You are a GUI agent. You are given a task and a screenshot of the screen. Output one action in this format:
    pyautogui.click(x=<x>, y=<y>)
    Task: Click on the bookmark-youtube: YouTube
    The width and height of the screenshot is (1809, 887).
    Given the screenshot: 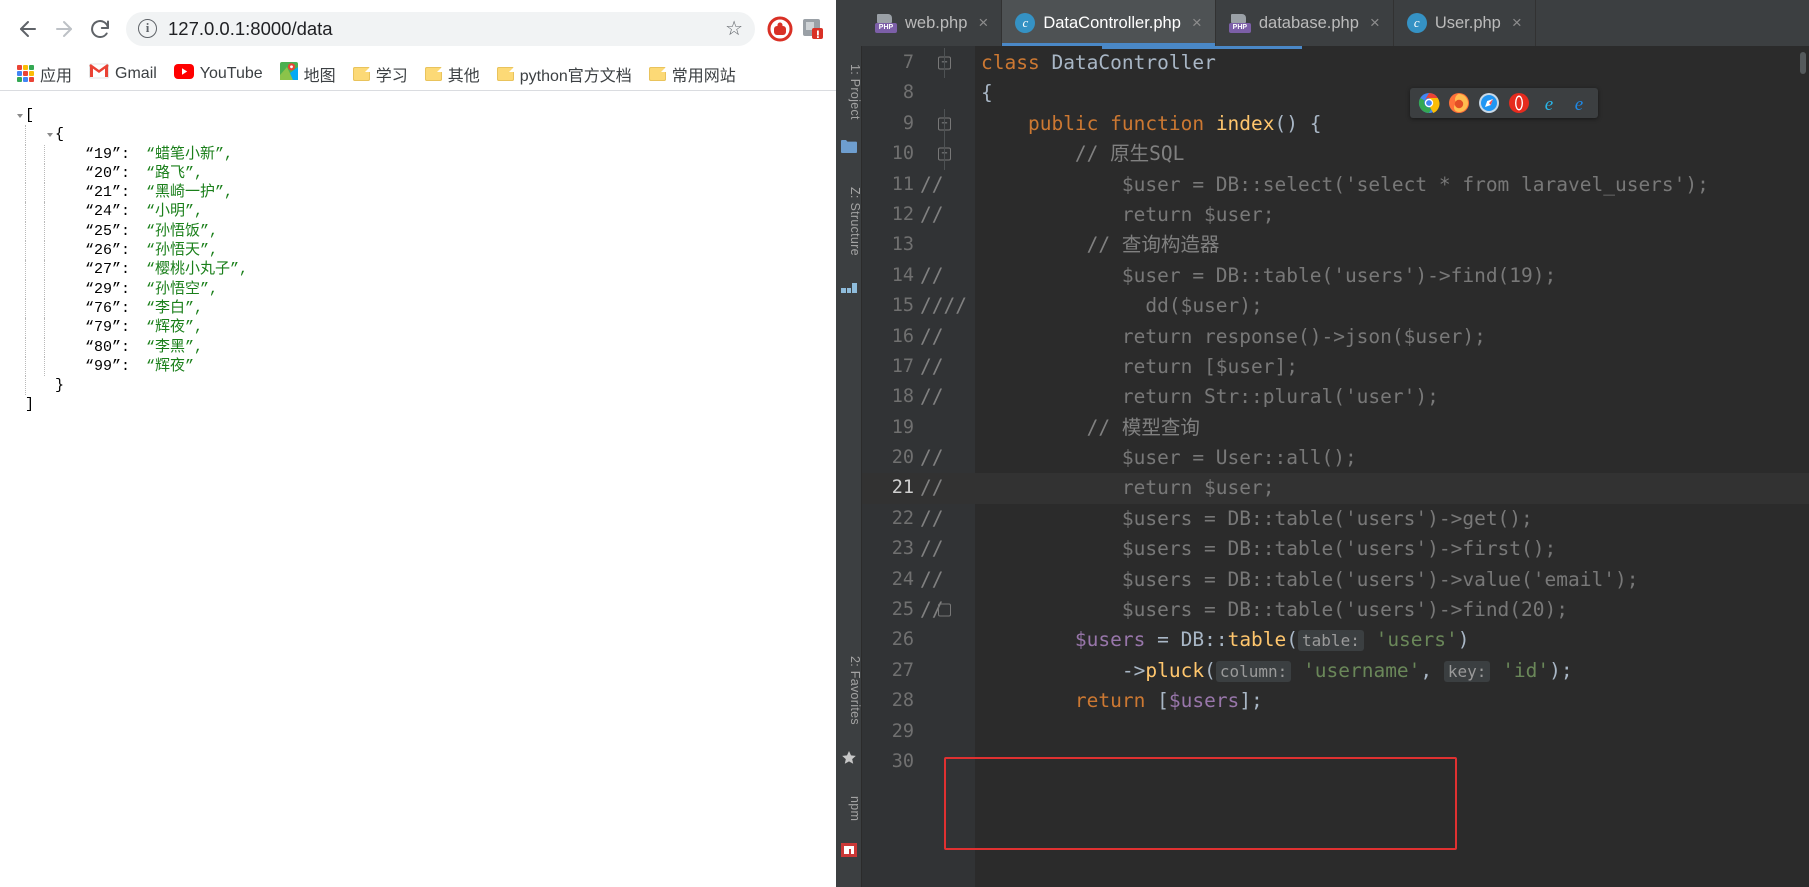 What is the action you would take?
    pyautogui.click(x=218, y=74)
    